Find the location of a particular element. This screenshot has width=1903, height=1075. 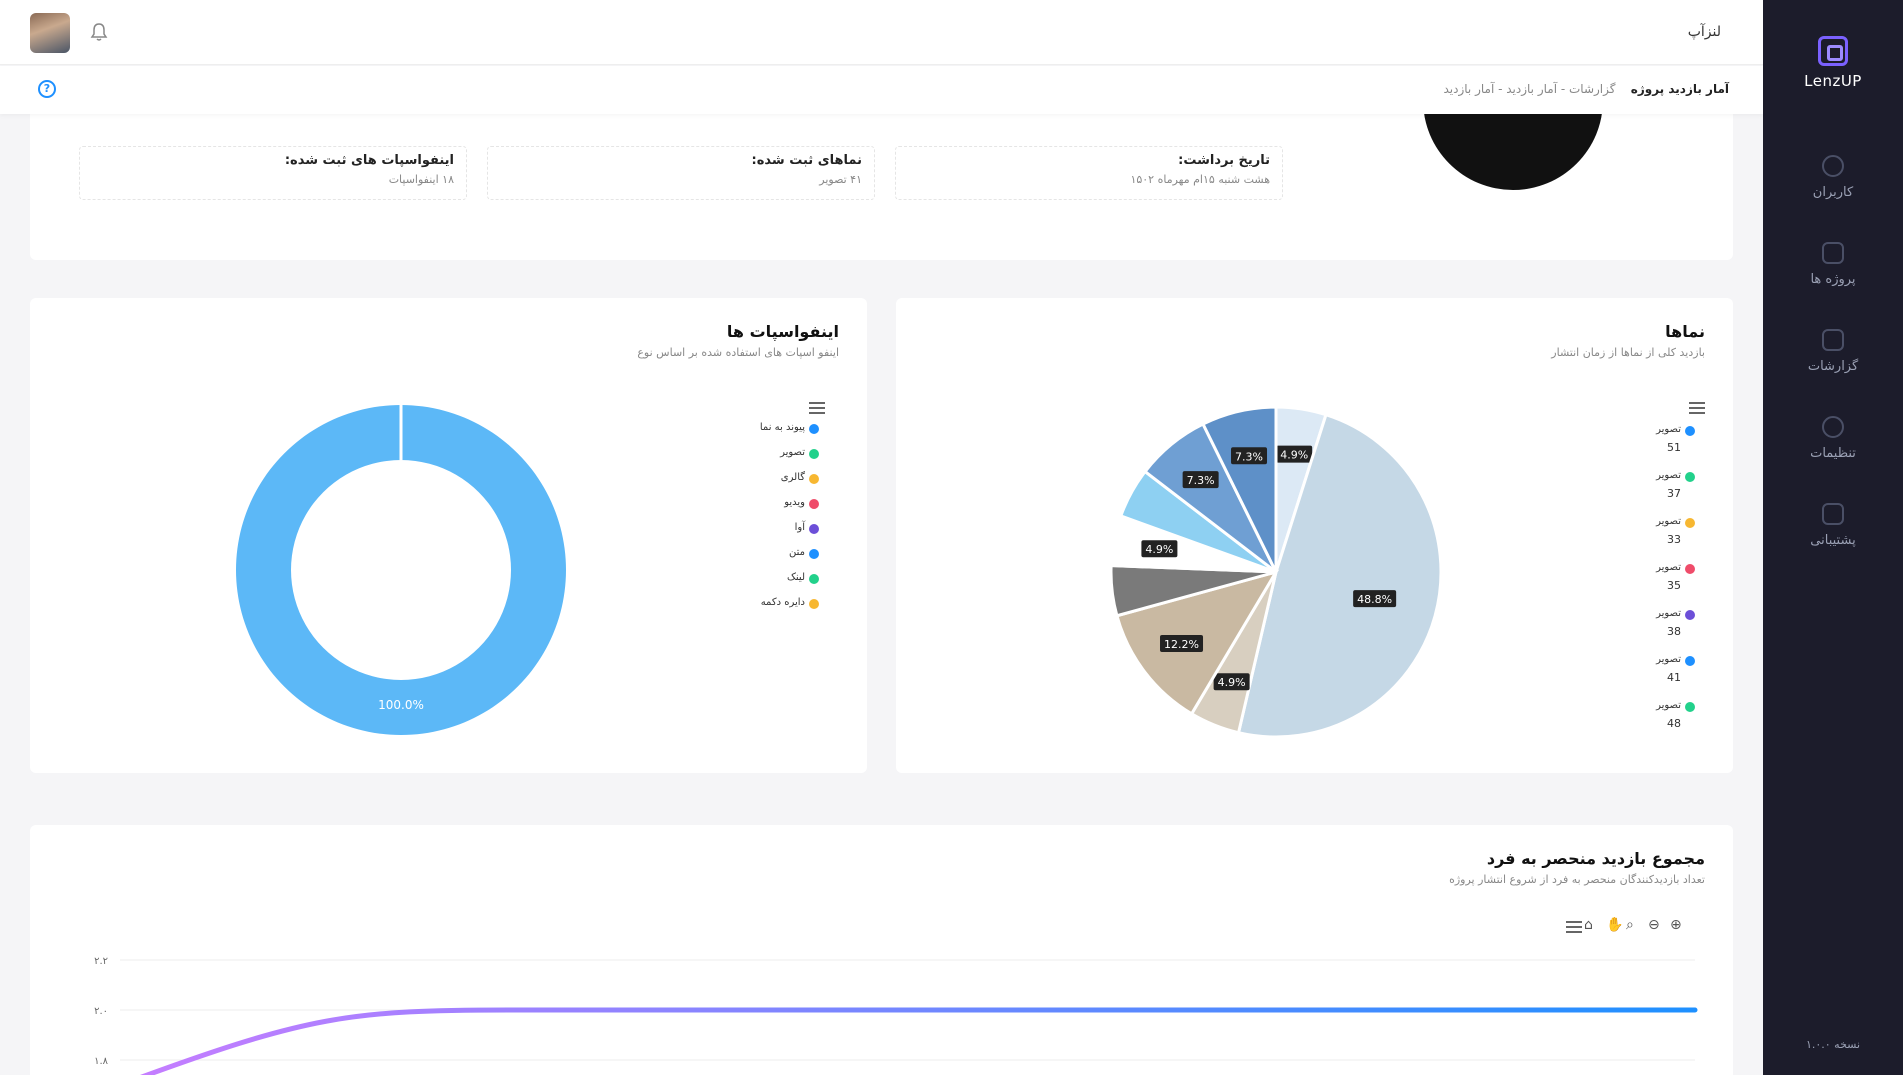

sidebar-item-users: کاربران is located at coordinates (1833, 177).